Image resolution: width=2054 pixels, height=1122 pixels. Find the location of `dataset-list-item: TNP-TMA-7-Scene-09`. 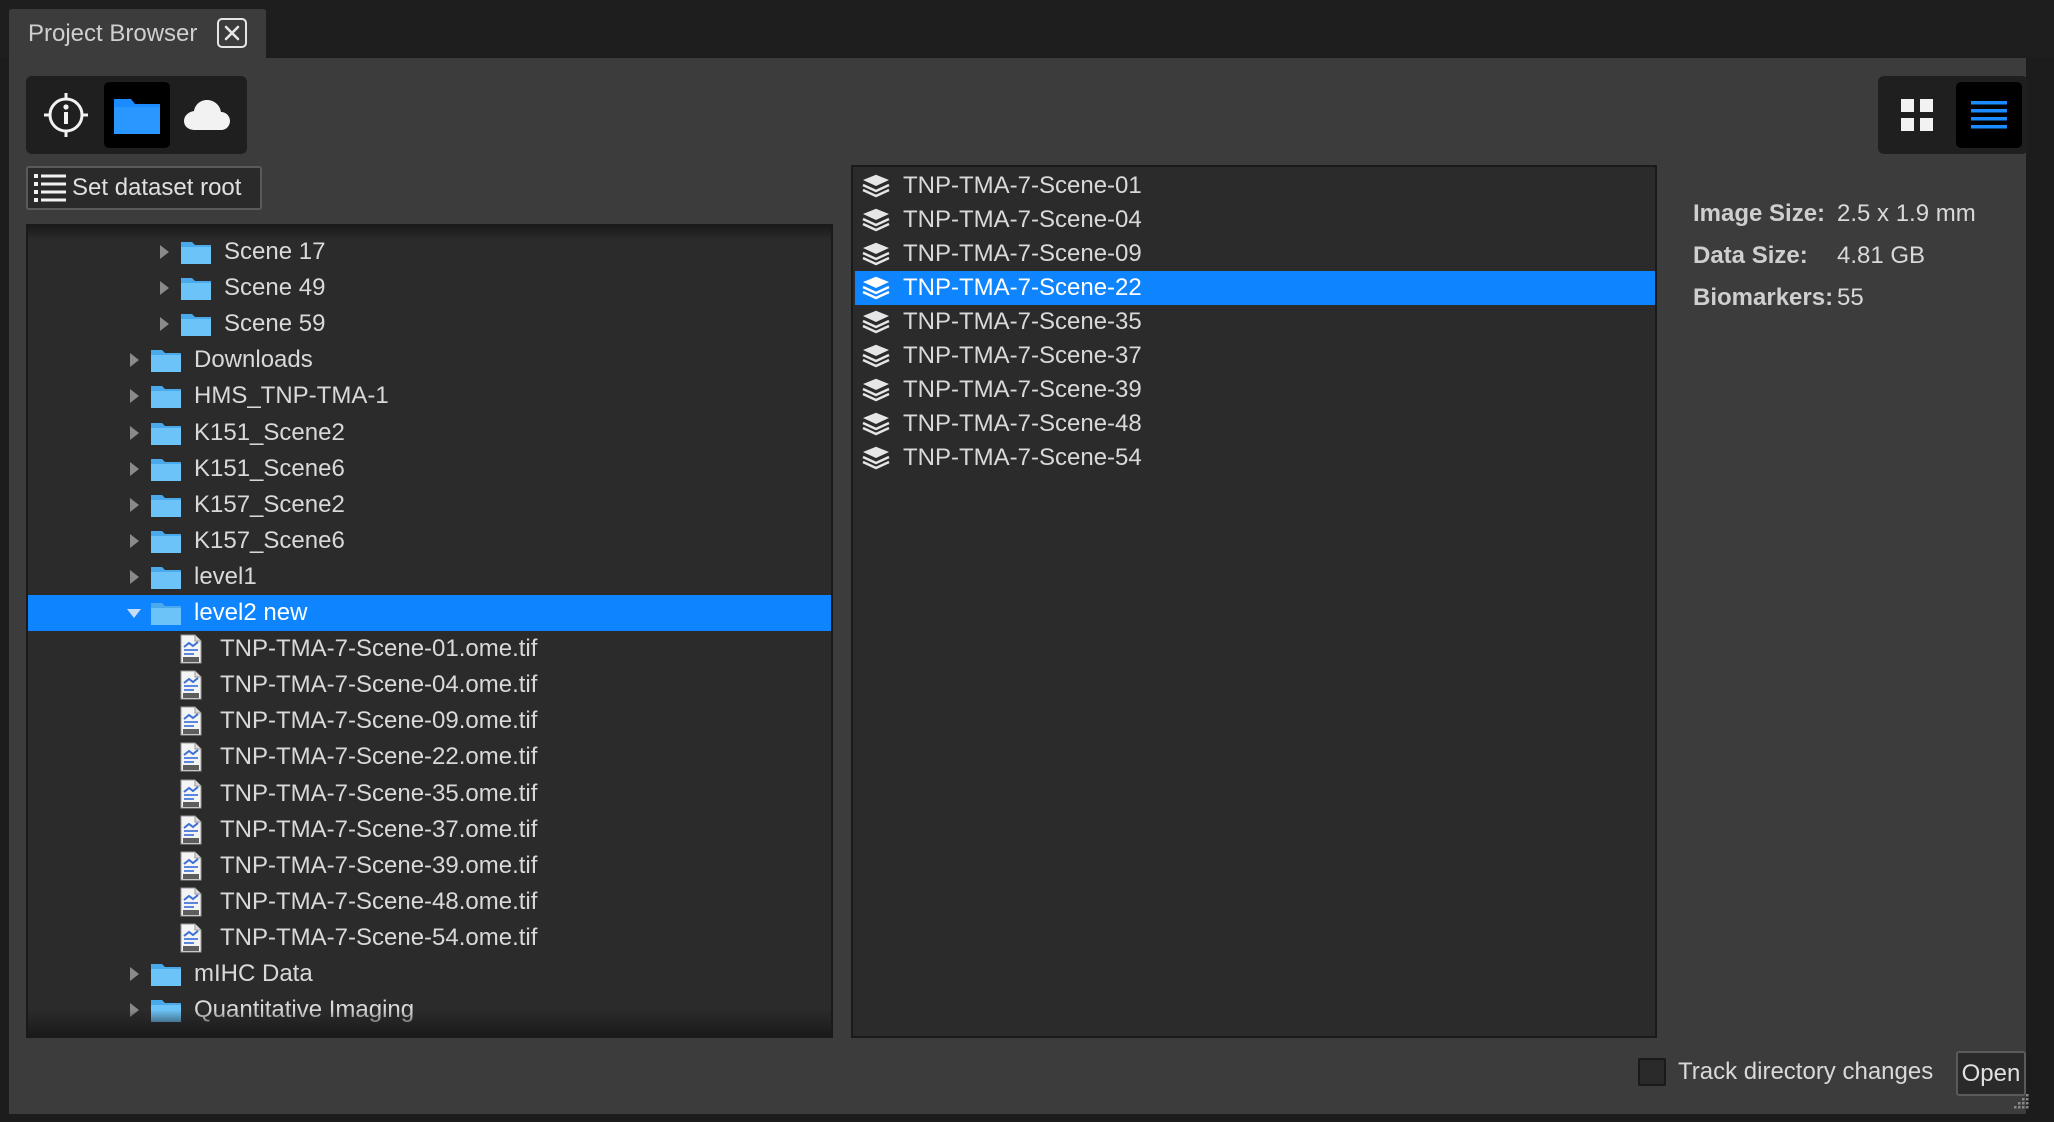

dataset-list-item: TNP-TMA-7-Scene-09 is located at coordinates (1255, 254).